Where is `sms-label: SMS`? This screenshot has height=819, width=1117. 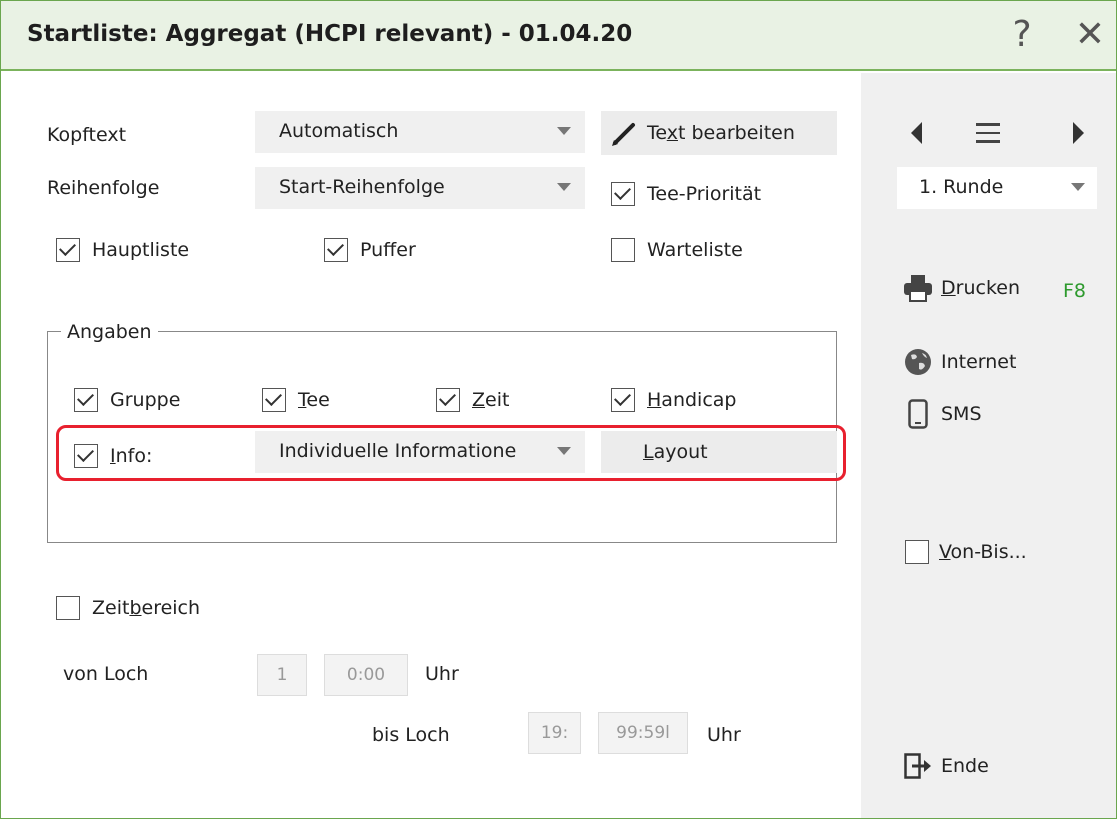
sms-label: SMS is located at coordinates (961, 414).